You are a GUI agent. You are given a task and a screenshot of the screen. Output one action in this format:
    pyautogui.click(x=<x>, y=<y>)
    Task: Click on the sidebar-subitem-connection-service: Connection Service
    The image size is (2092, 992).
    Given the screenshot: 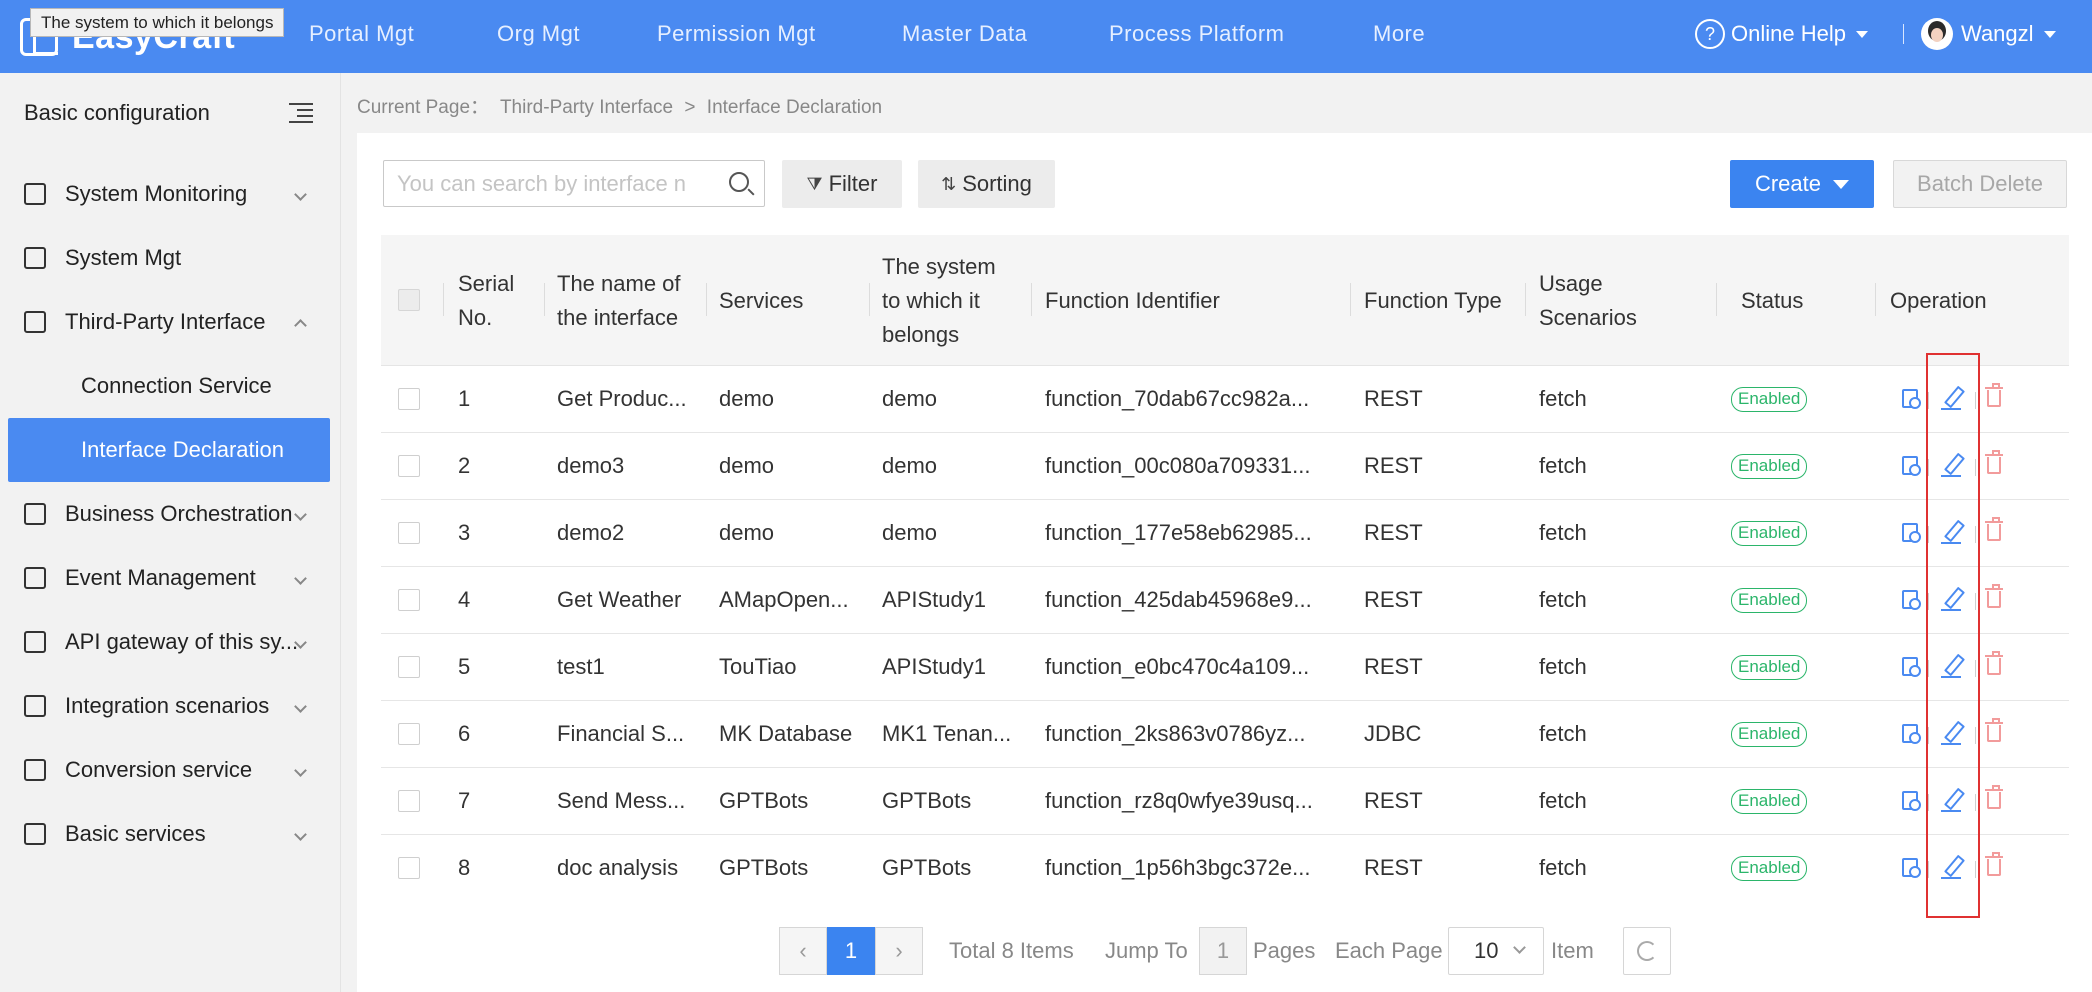 What is the action you would take?
    pyautogui.click(x=170, y=386)
    